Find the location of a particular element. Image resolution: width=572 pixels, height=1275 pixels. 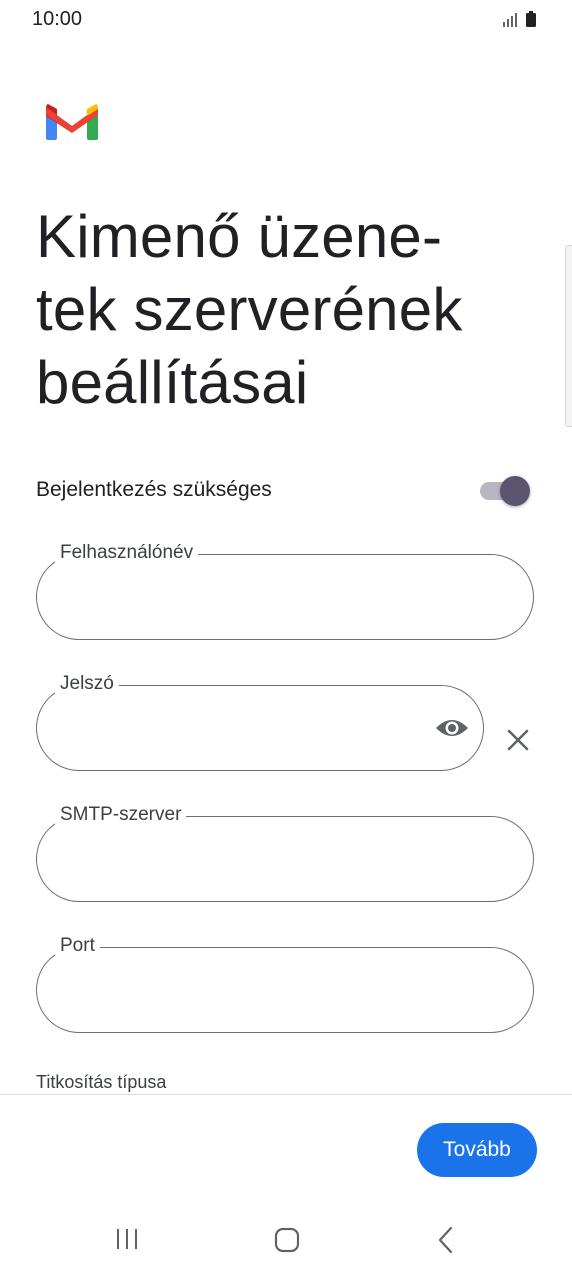

gmail-logo-icon is located at coordinates (72, 122).